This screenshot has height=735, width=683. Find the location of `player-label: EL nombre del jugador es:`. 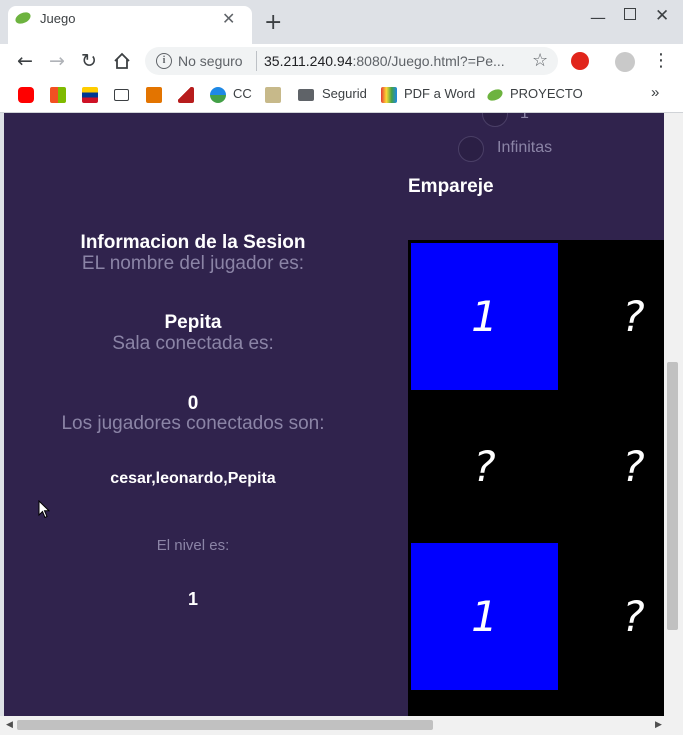

player-label: EL nombre del jugador es: is located at coordinates (193, 263).